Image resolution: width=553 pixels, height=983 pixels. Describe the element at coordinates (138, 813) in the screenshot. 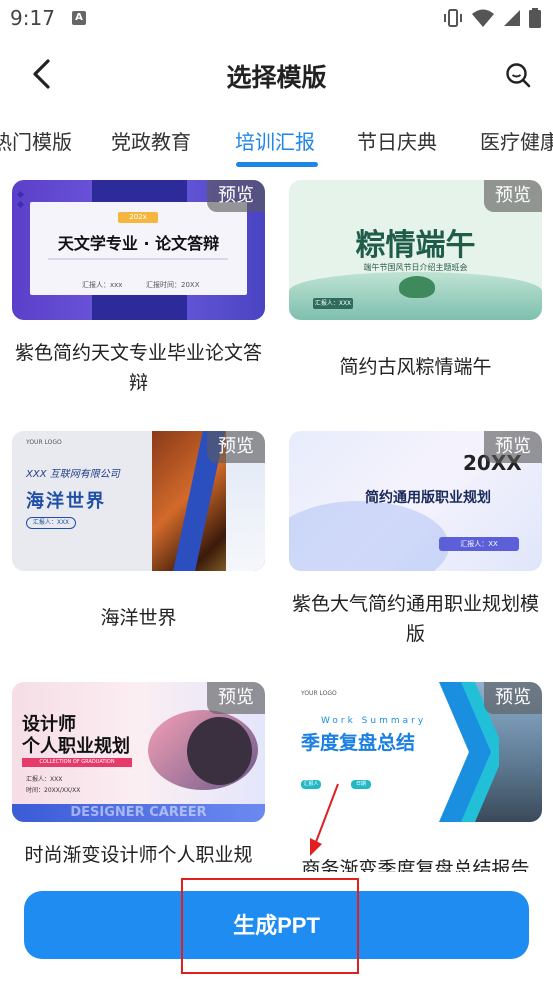

I see `thumb-bottom: DESIGNER CAREER` at that location.